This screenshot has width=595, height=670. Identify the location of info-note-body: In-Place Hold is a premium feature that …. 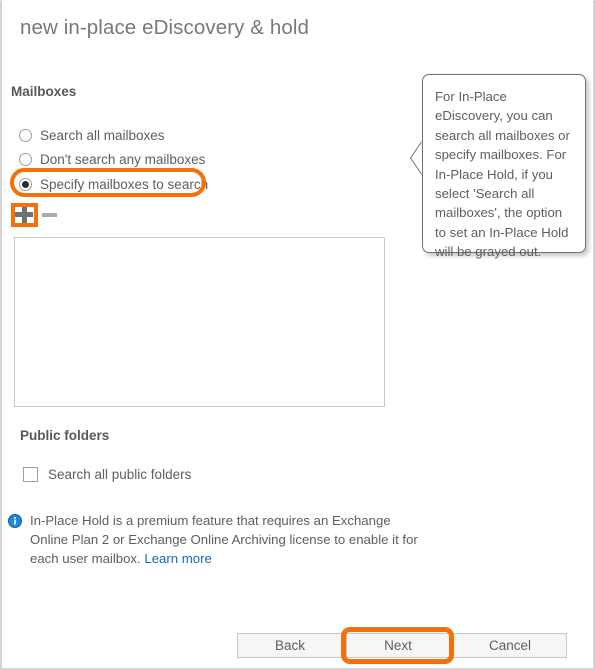
(224, 539).